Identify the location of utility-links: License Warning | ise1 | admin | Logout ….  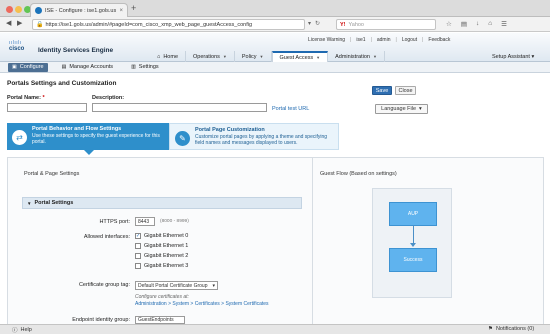
(379, 40).